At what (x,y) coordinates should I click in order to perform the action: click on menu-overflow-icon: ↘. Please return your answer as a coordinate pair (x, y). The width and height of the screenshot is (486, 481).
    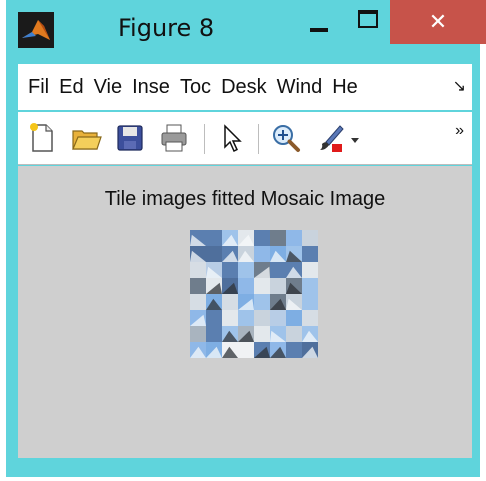
    Looking at the image, I should click on (459, 86).